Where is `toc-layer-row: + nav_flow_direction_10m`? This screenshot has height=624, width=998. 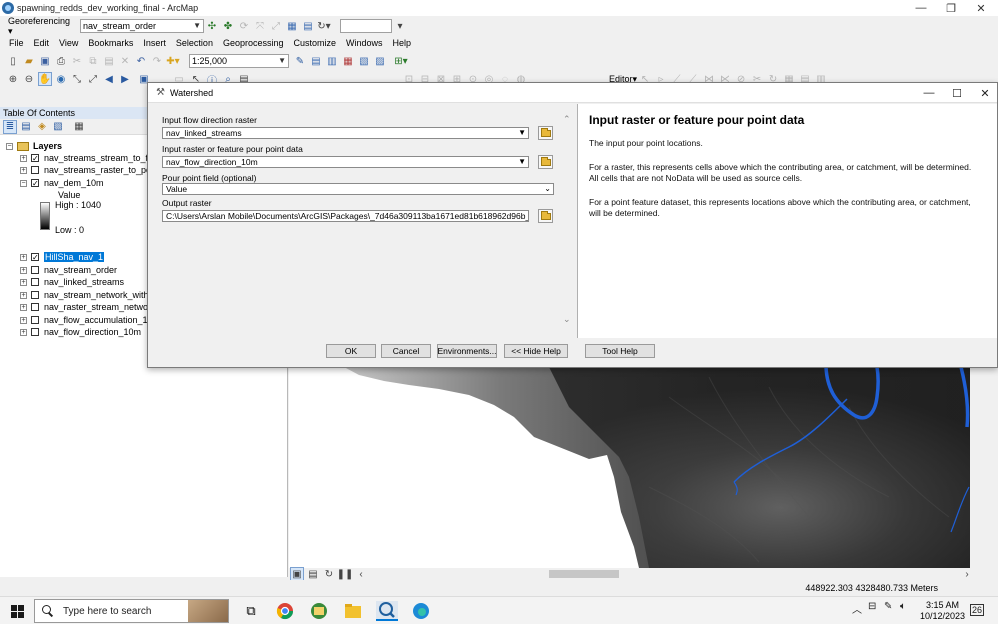
toc-layer-row: + nav_flow_direction_10m is located at coordinates (80, 332).